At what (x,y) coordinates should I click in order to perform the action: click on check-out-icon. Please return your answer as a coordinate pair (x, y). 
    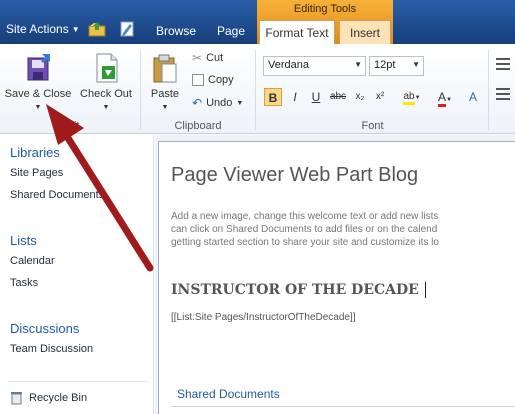
    Looking at the image, I should click on (107, 68).